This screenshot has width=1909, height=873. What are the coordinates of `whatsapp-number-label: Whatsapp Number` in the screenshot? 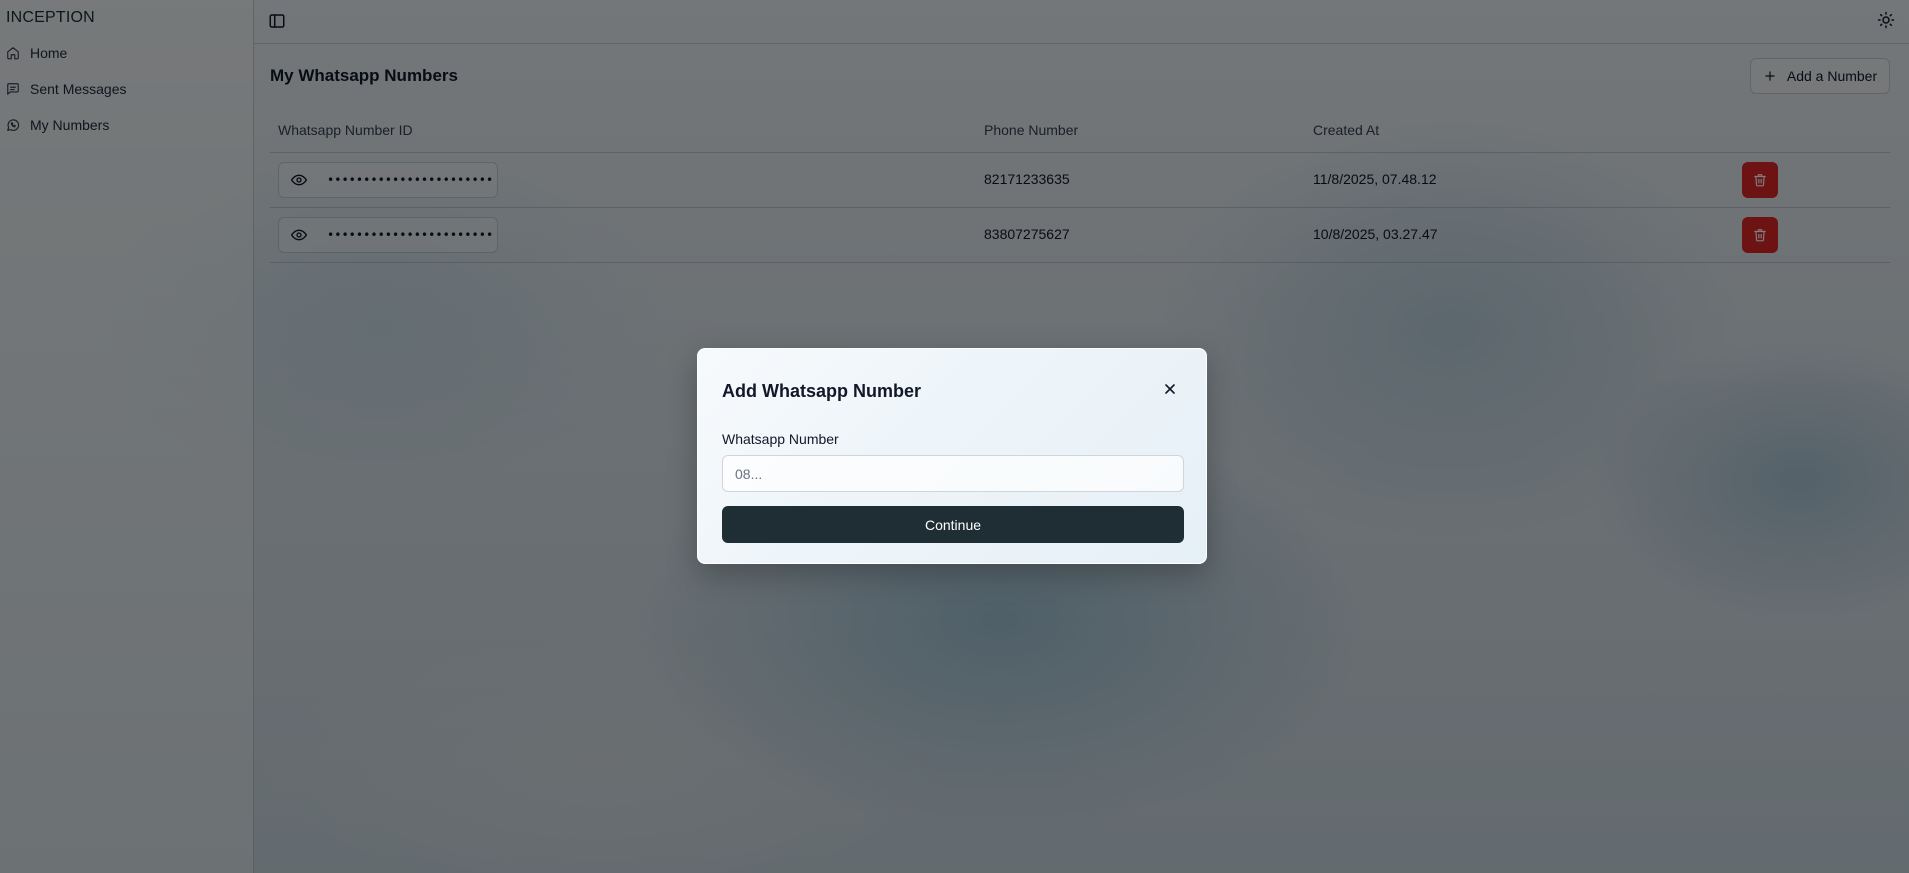 It's located at (780, 439).